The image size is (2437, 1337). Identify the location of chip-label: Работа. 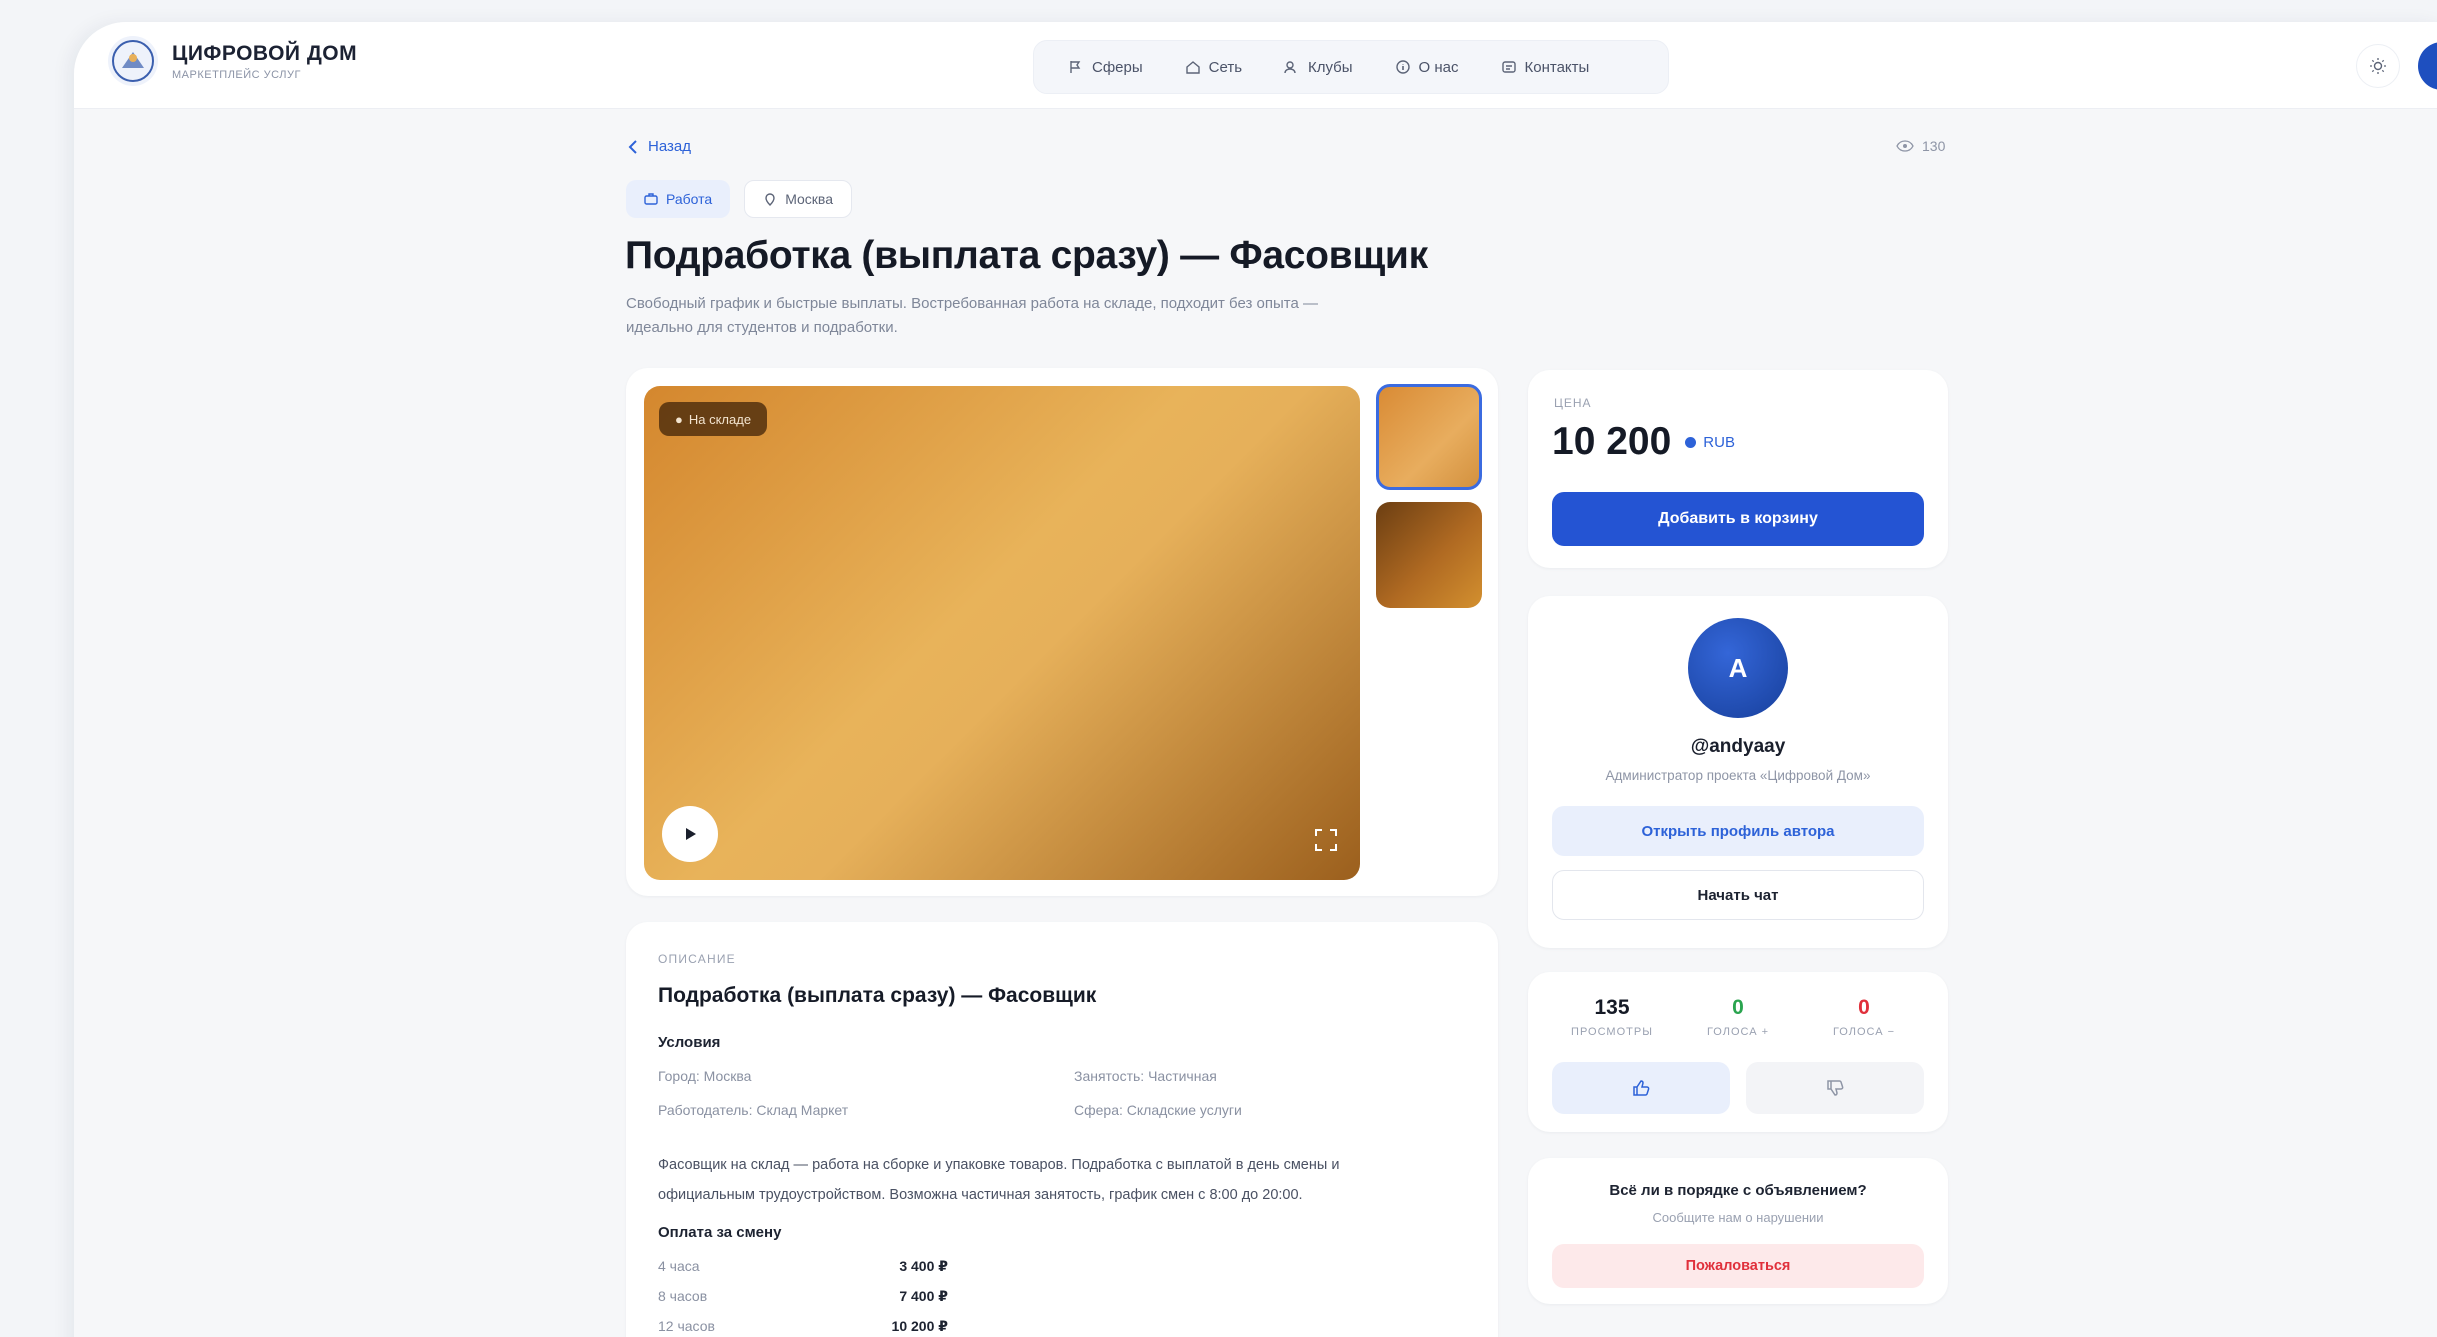
(689, 199).